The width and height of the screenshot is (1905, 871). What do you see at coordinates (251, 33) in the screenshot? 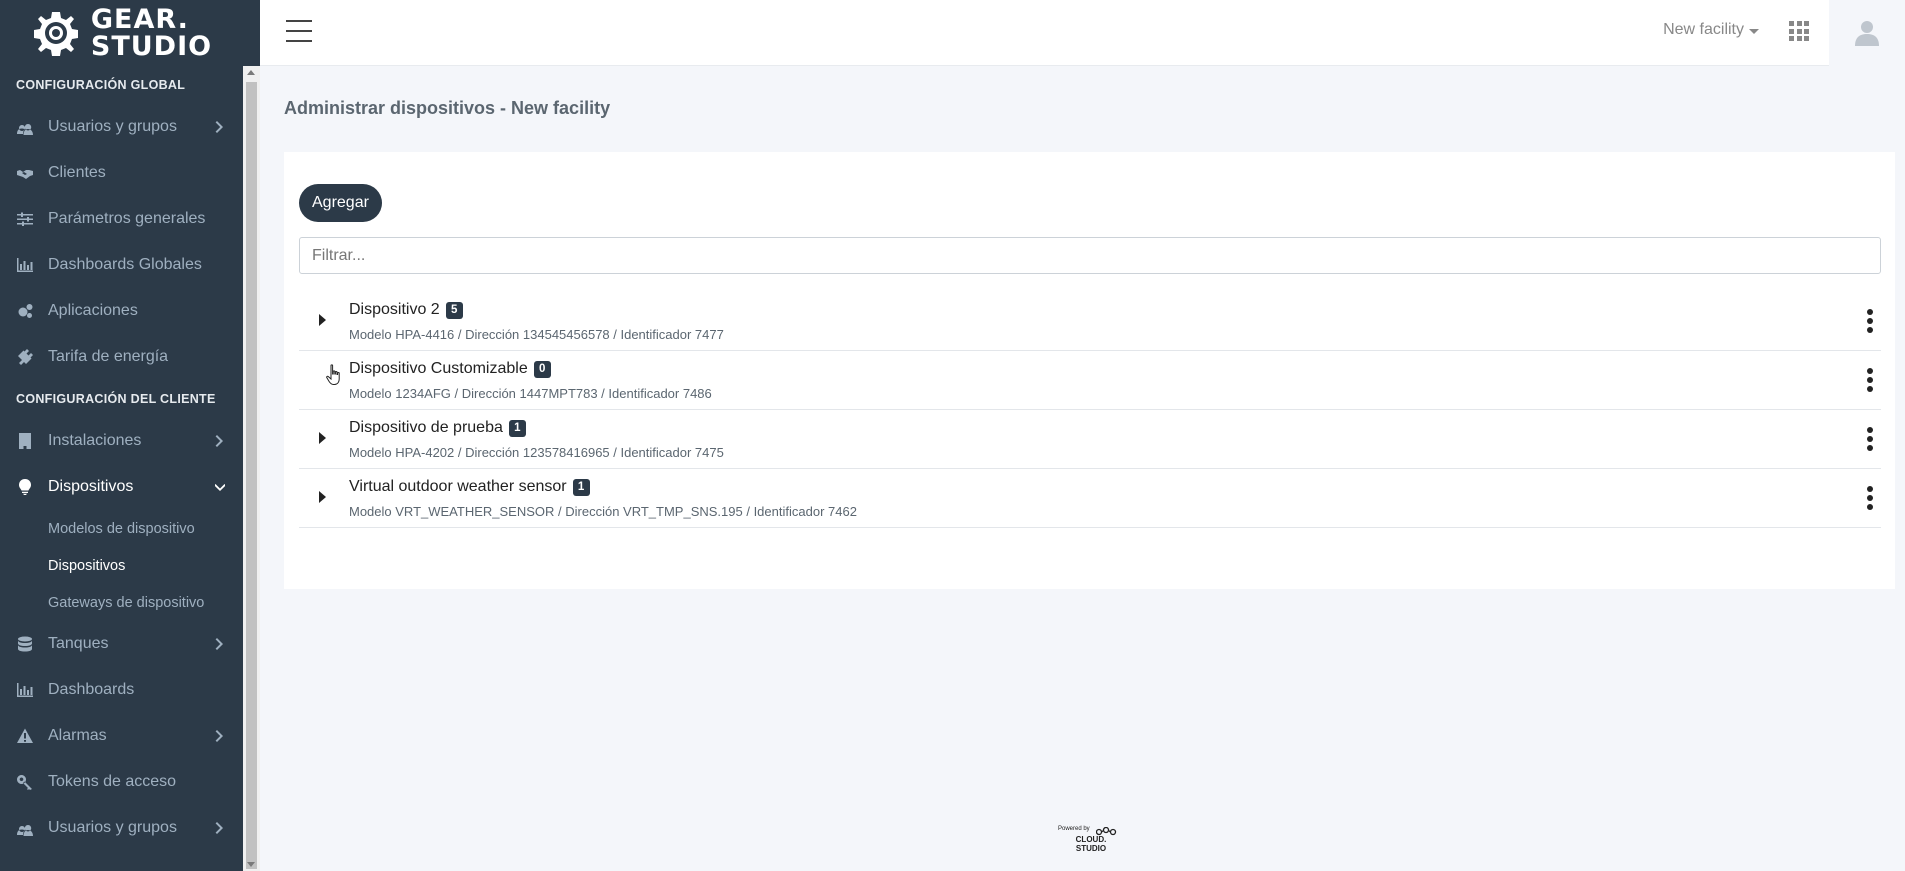
I see `sidebar-scroll-gutter-top` at bounding box center [251, 33].